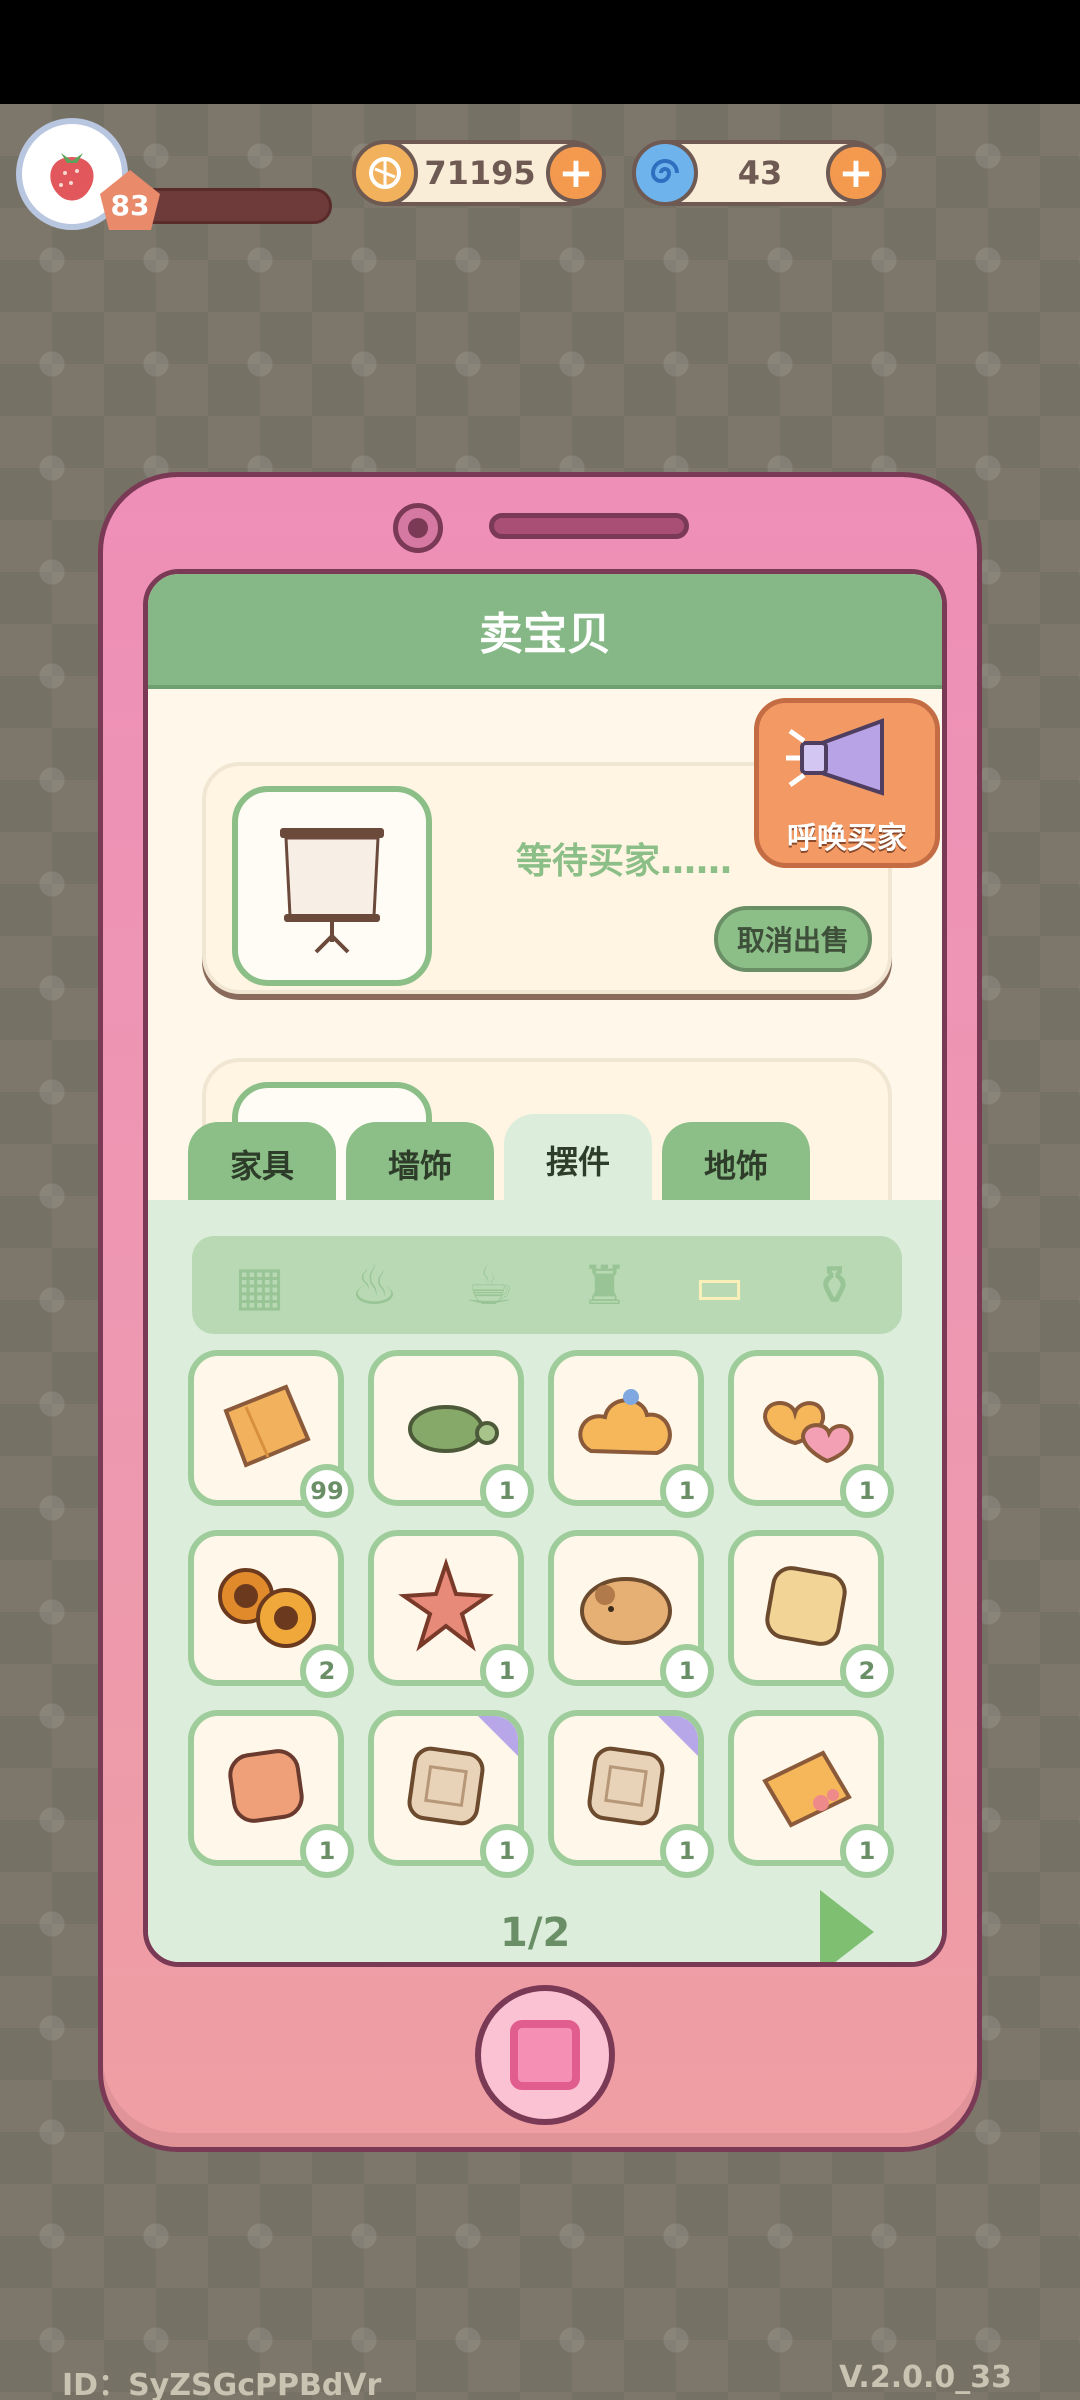  What do you see at coordinates (806, 1788) in the screenshot?
I see `floral-cushion-icon` at bounding box center [806, 1788].